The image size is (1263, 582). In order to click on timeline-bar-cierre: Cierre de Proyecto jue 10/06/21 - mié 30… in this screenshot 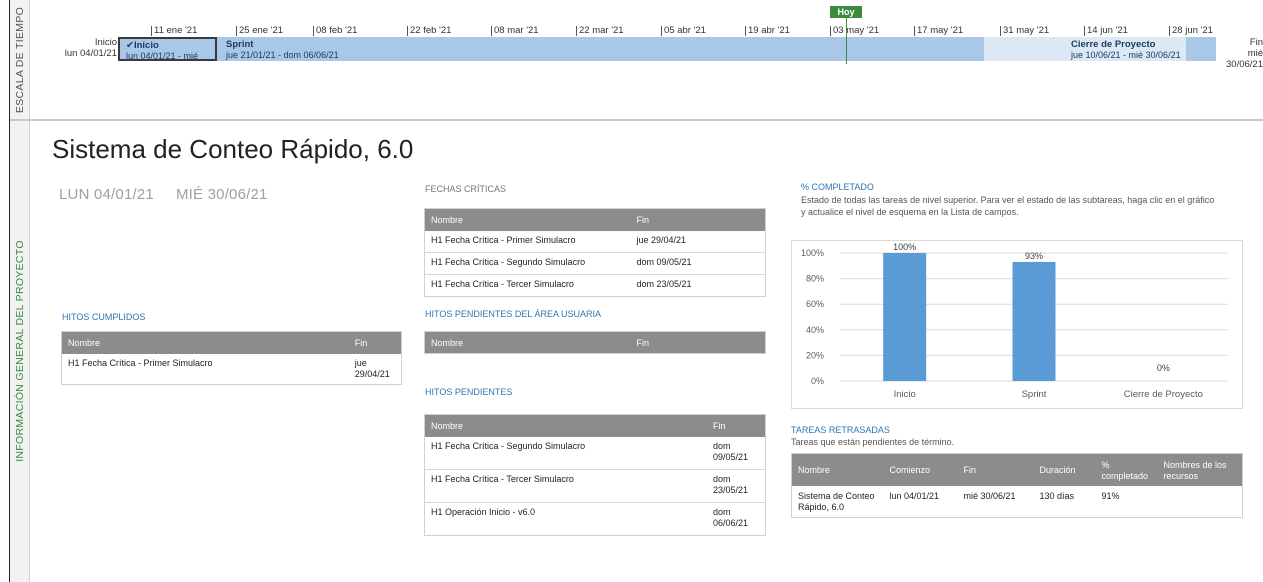, I will do `click(1113, 49)`.